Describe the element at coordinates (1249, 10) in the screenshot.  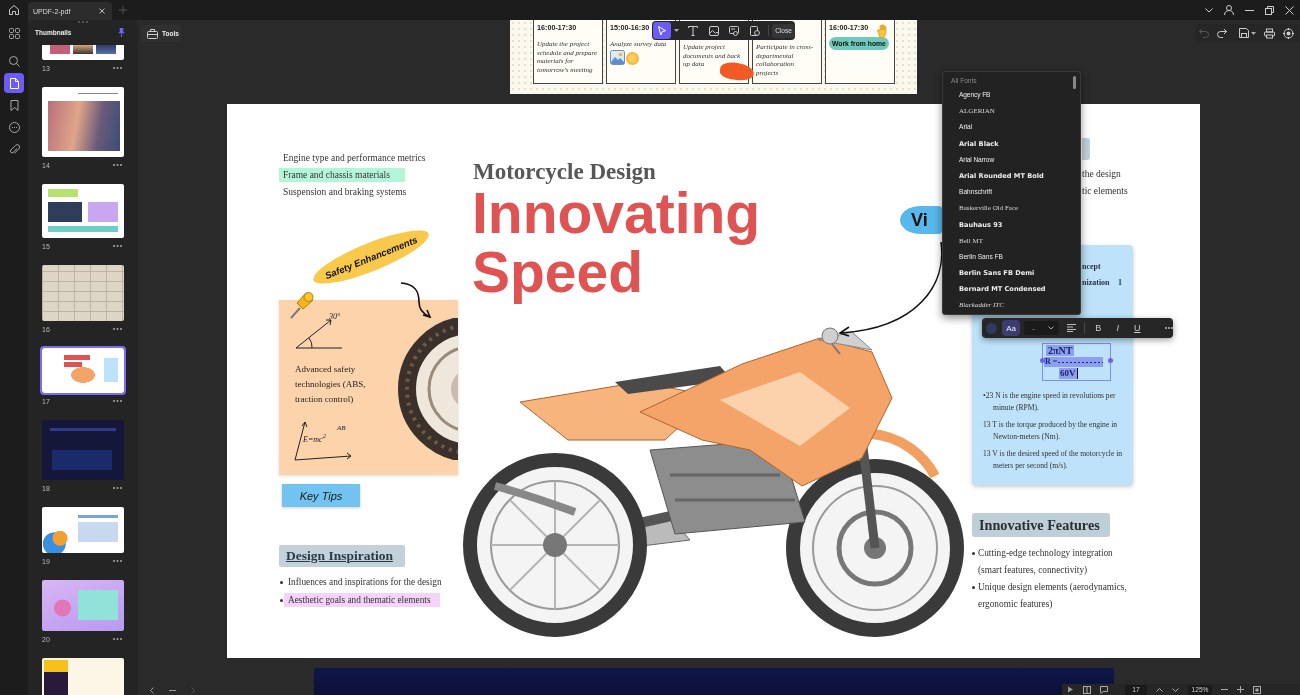
I see `minimize-icon` at that location.